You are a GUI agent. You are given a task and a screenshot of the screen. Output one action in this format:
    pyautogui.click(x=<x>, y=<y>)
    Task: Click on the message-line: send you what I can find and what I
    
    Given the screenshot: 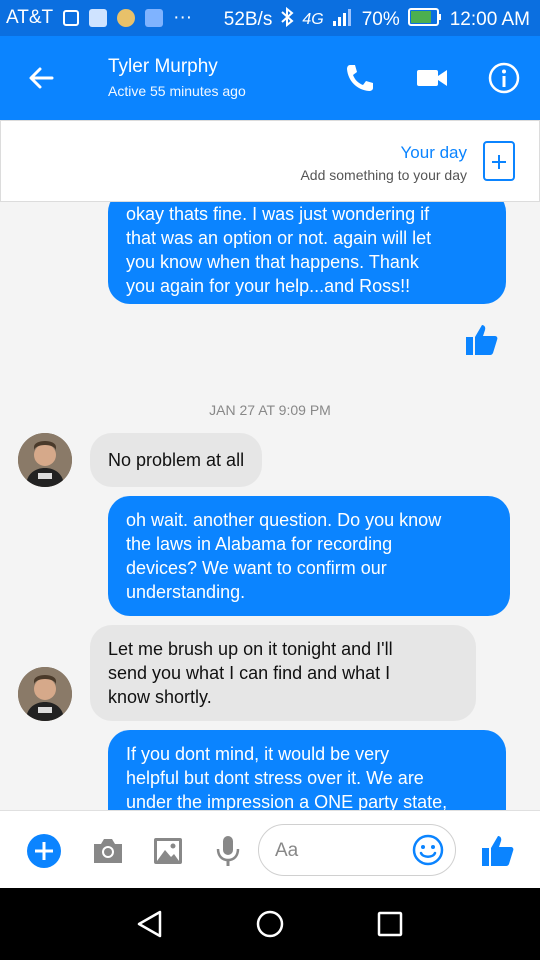 What is the action you would take?
    pyautogui.click(x=249, y=673)
    